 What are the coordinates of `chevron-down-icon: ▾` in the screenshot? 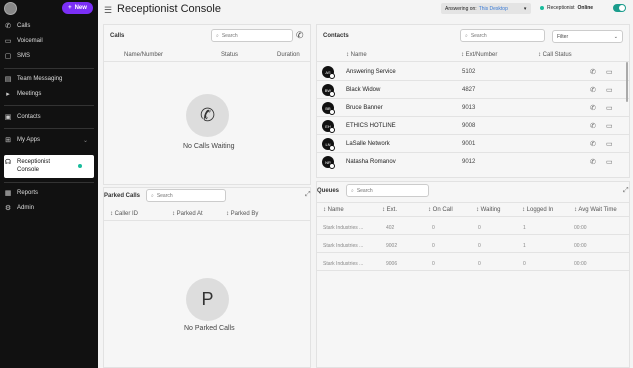 It's located at (525, 8).